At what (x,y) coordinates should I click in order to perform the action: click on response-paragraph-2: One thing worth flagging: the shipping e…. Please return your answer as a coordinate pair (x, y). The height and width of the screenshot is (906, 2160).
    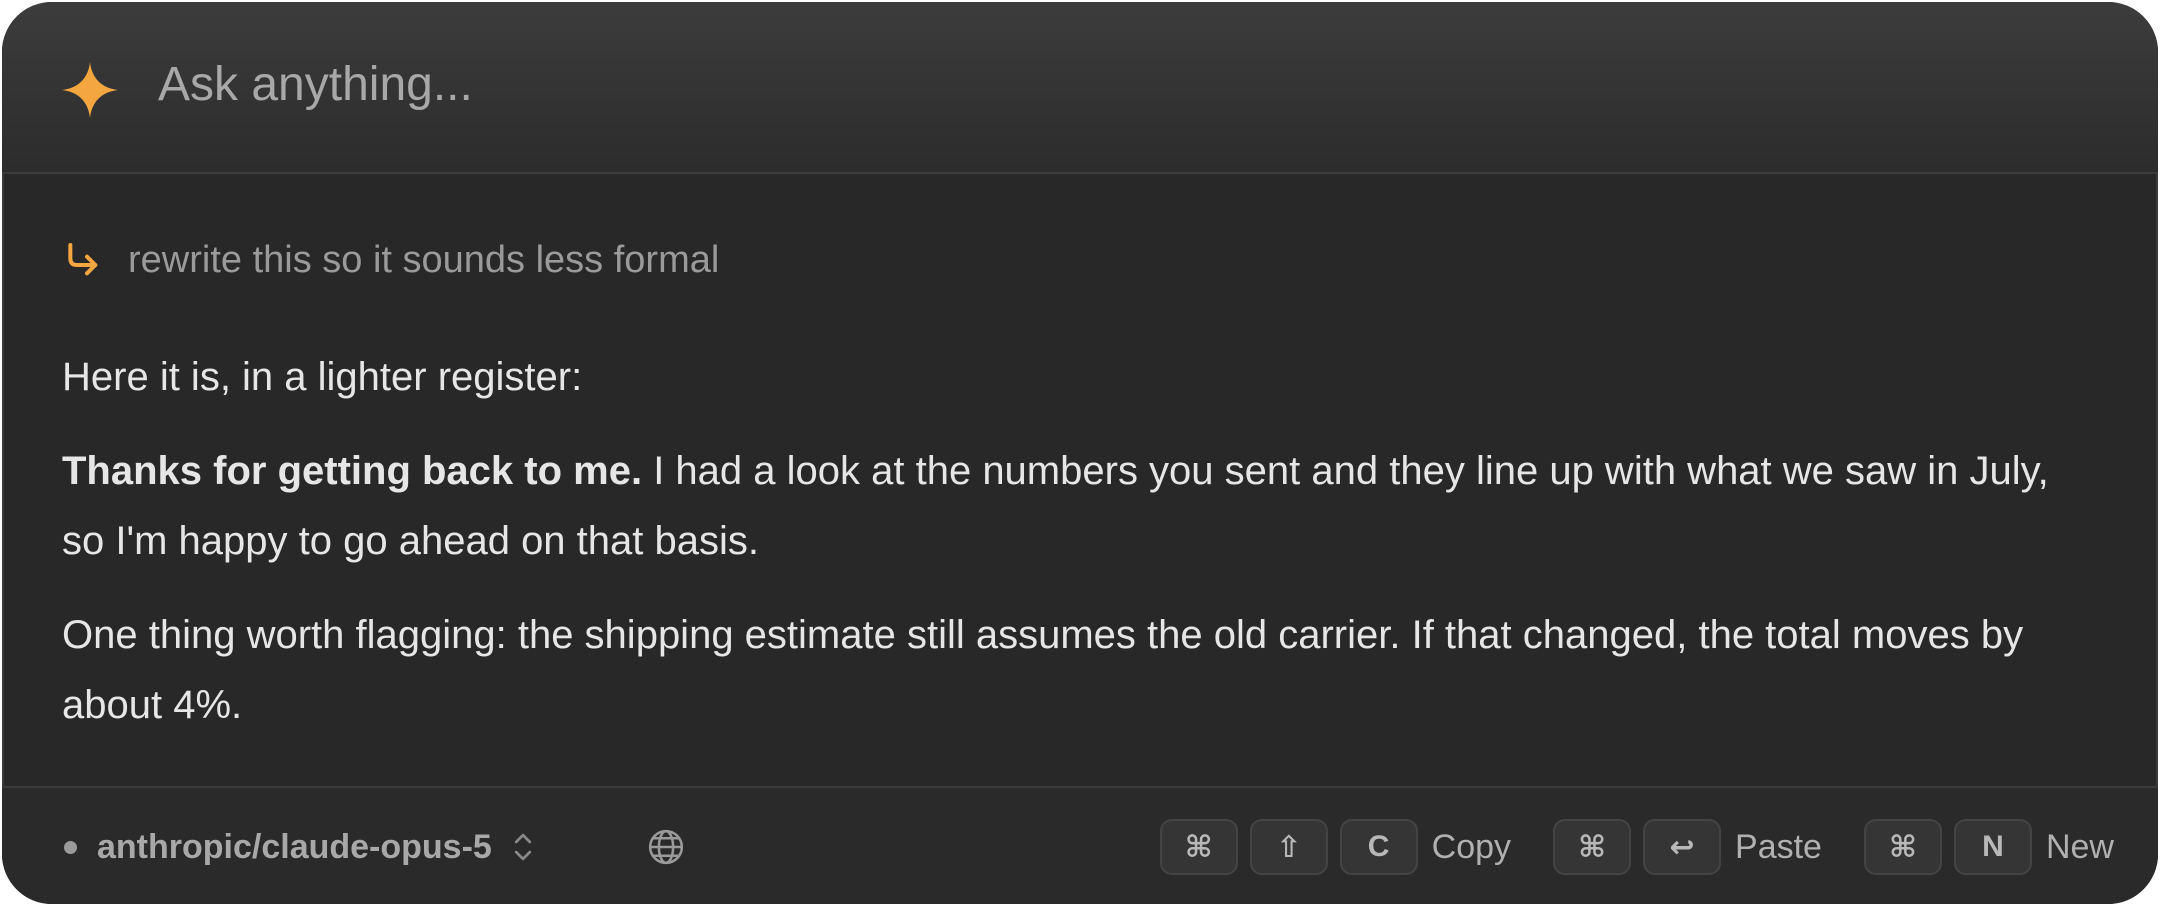
    Looking at the image, I should click on (1043, 670).